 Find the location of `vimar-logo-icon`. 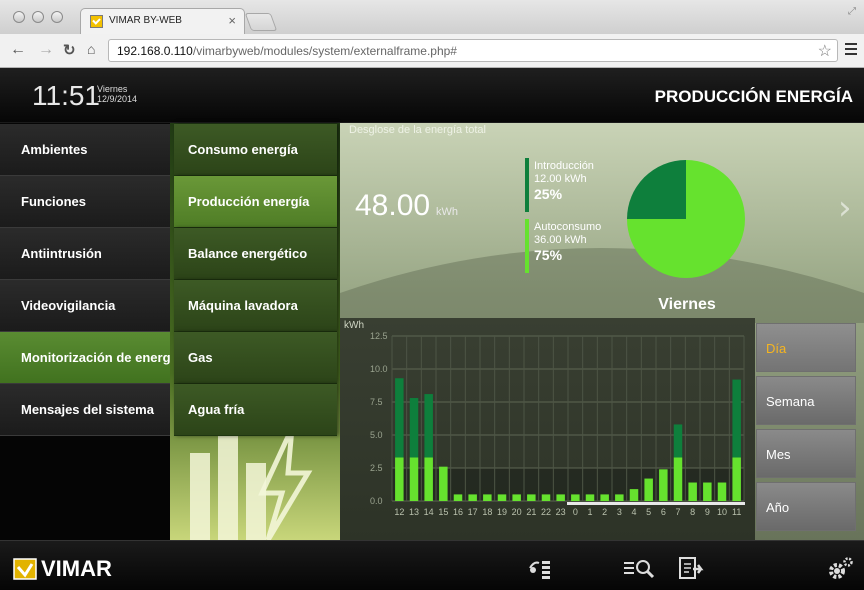

vimar-logo-icon is located at coordinates (25, 569).